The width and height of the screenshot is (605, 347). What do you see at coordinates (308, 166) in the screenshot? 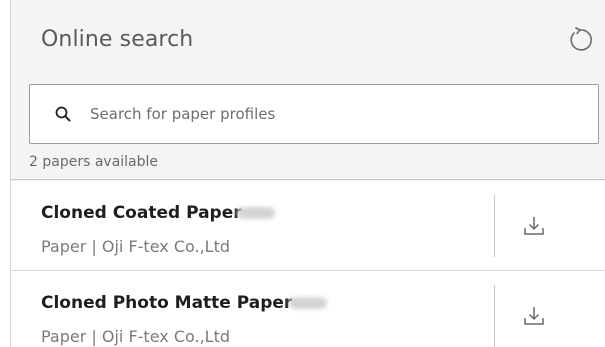
I see `results-count: 2 papers available` at bounding box center [308, 166].